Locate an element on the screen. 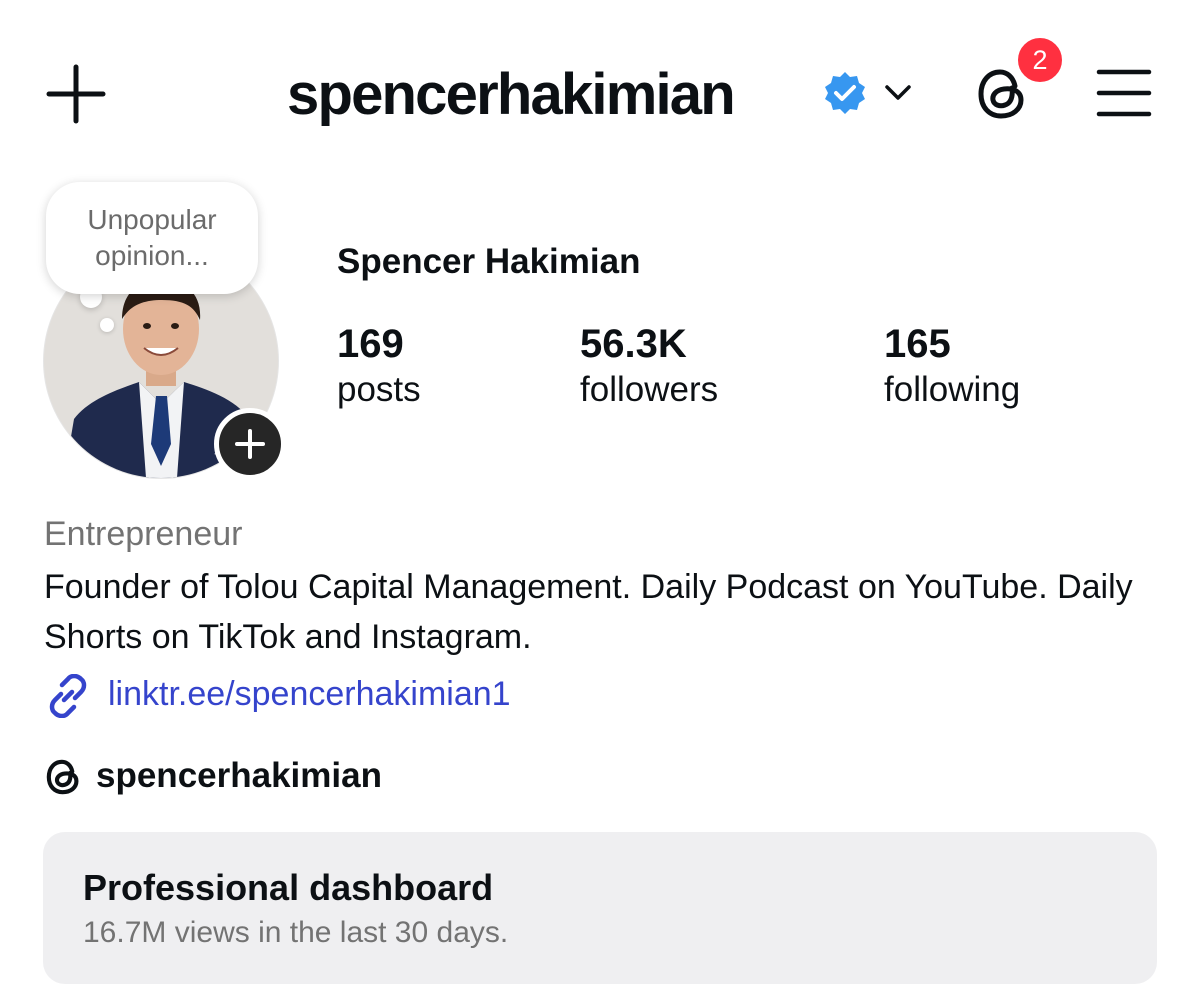 Image resolution: width=1200 pixels, height=1007 pixels. profile-full-name: Spencer Hakimian is located at coordinates (489, 261).